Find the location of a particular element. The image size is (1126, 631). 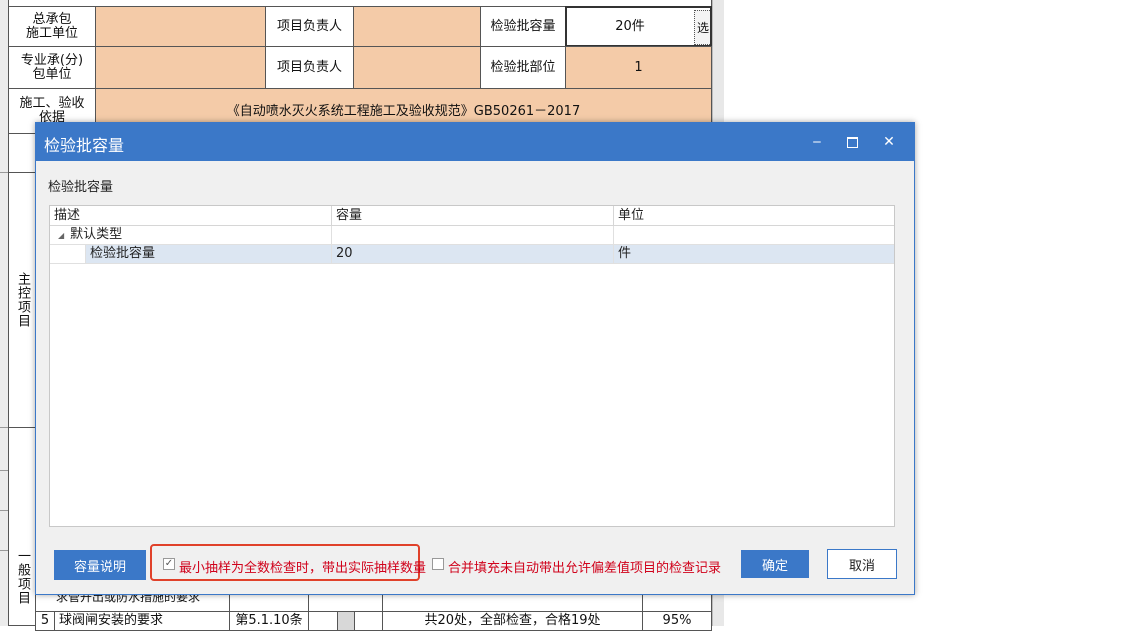

batch-capacity-label: 检验批容量 is located at coordinates (523, 26).